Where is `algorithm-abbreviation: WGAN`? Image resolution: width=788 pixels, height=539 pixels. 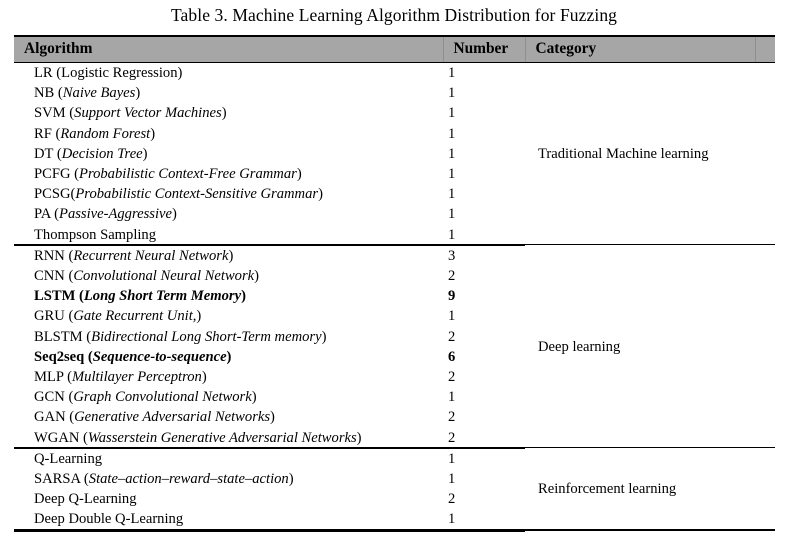
algorithm-abbreviation: WGAN is located at coordinates (57, 437).